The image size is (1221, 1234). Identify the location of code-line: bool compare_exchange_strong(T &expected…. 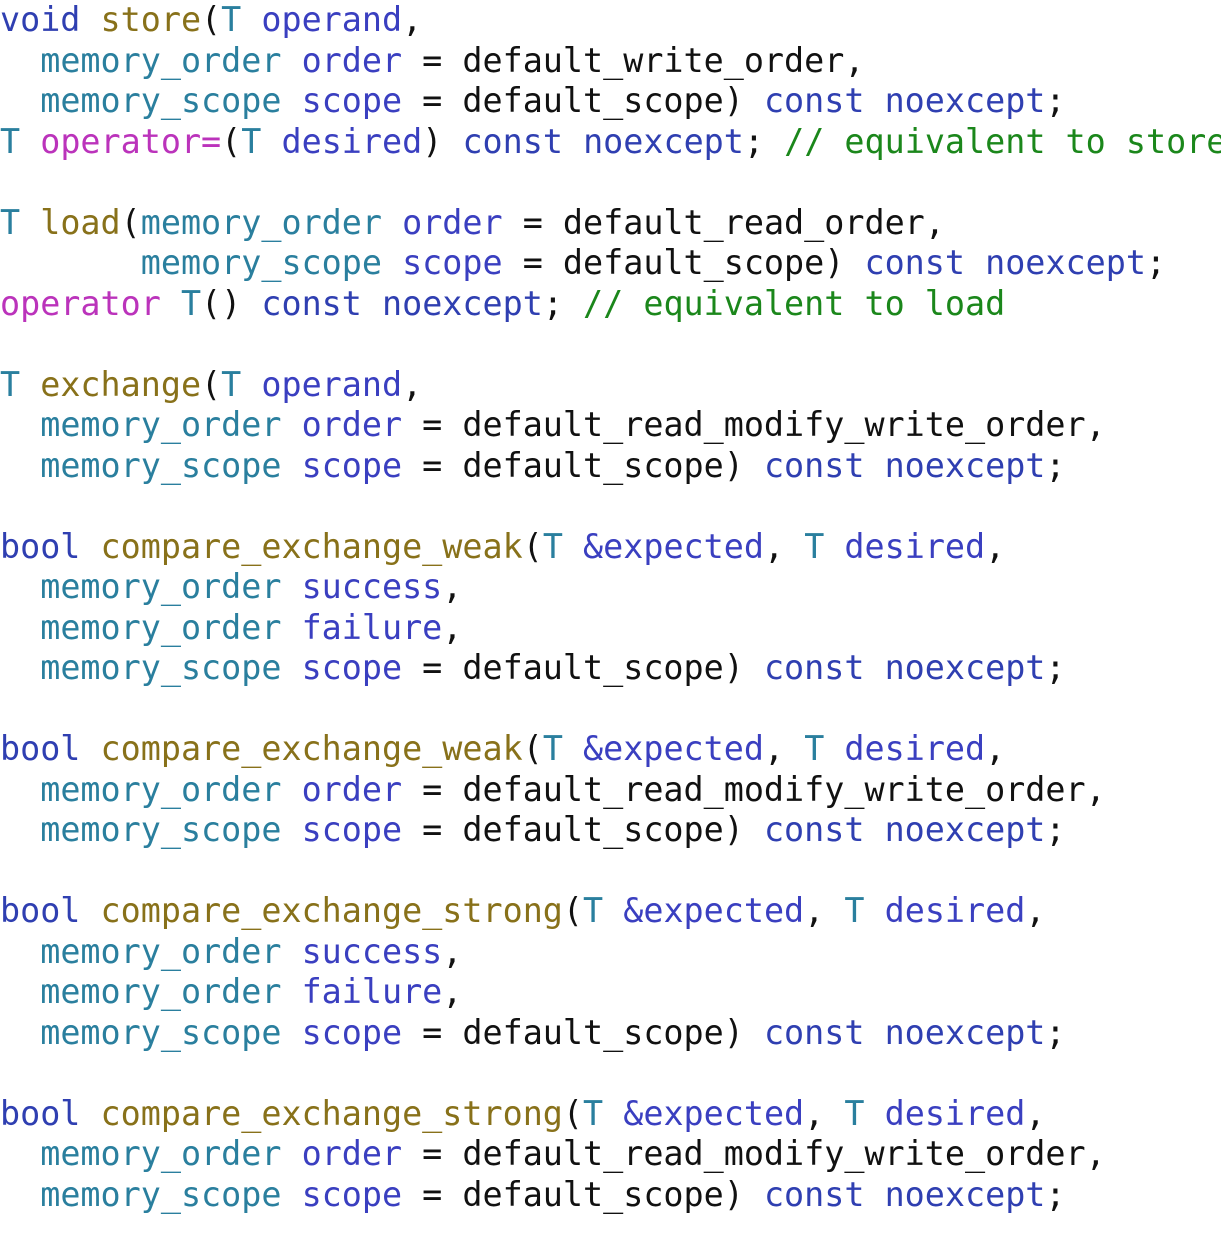
(610, 1114).